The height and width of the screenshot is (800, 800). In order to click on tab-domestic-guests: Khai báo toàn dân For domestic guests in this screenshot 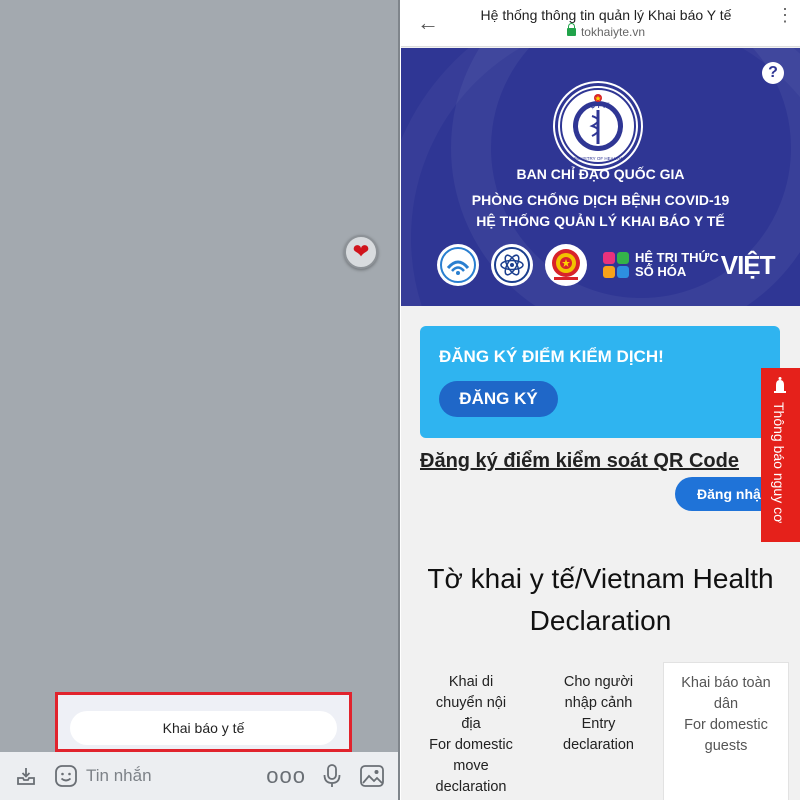, I will do `click(726, 731)`.